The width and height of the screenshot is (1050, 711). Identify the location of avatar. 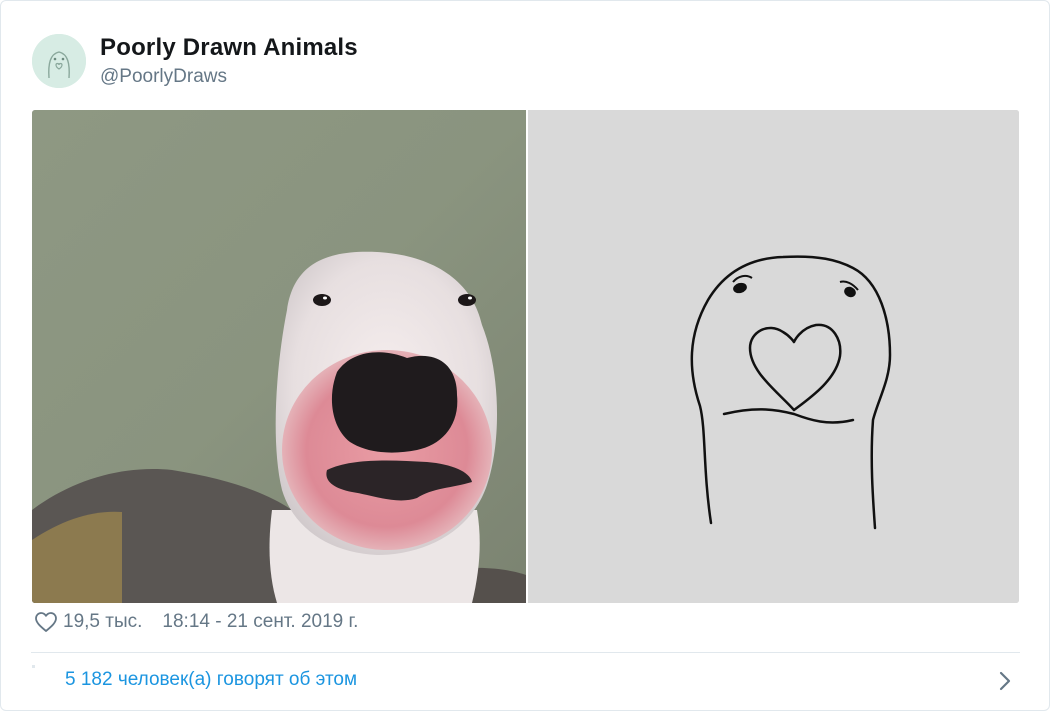
(59, 61).